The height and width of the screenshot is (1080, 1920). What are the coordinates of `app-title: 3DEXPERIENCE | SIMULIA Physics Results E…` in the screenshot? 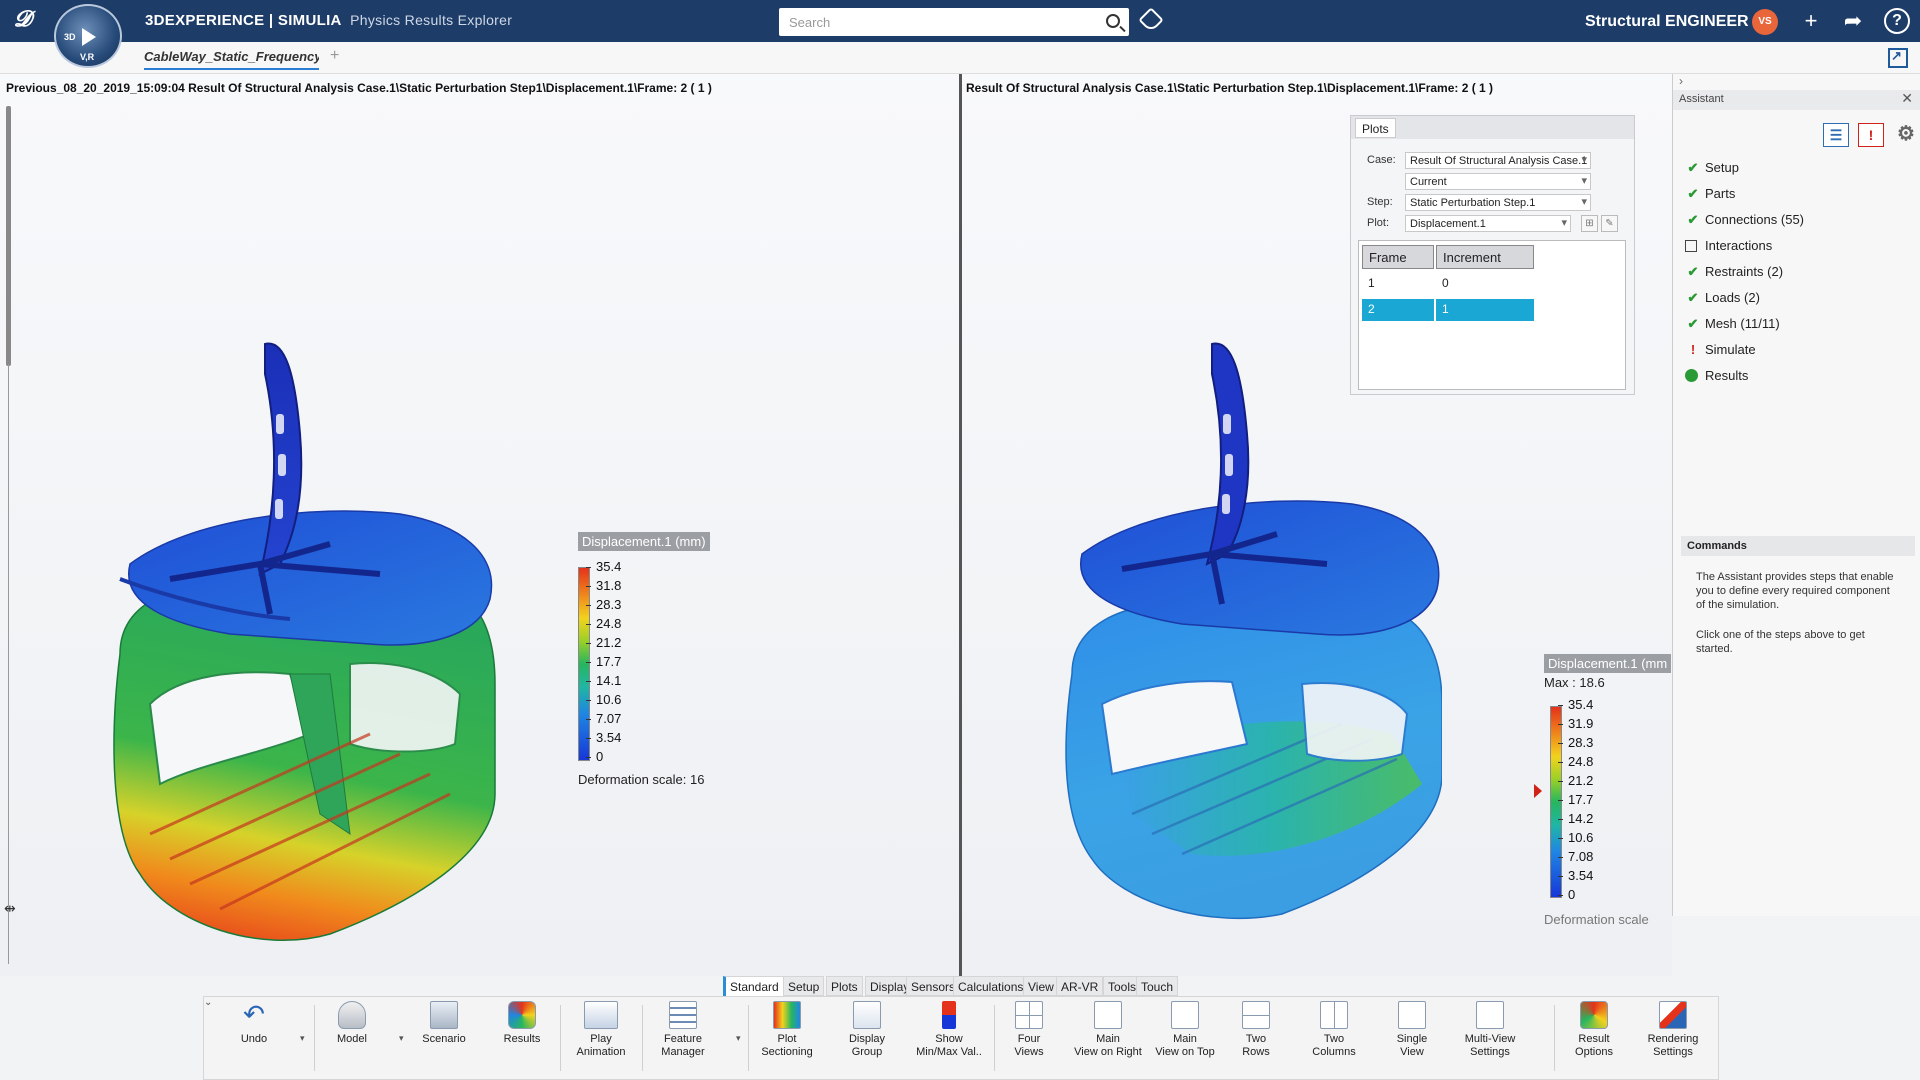 It's located at (328, 20).